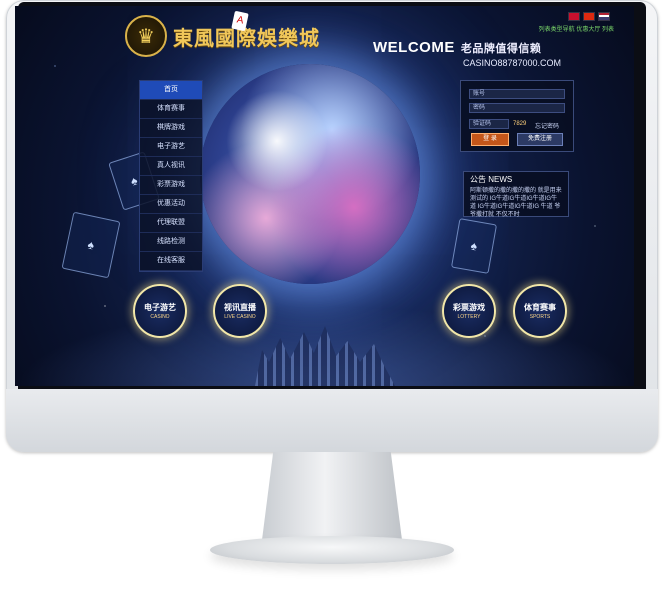  What do you see at coordinates (171, 242) in the screenshot?
I see `nav-item-line-check: 线路检测` at bounding box center [171, 242].